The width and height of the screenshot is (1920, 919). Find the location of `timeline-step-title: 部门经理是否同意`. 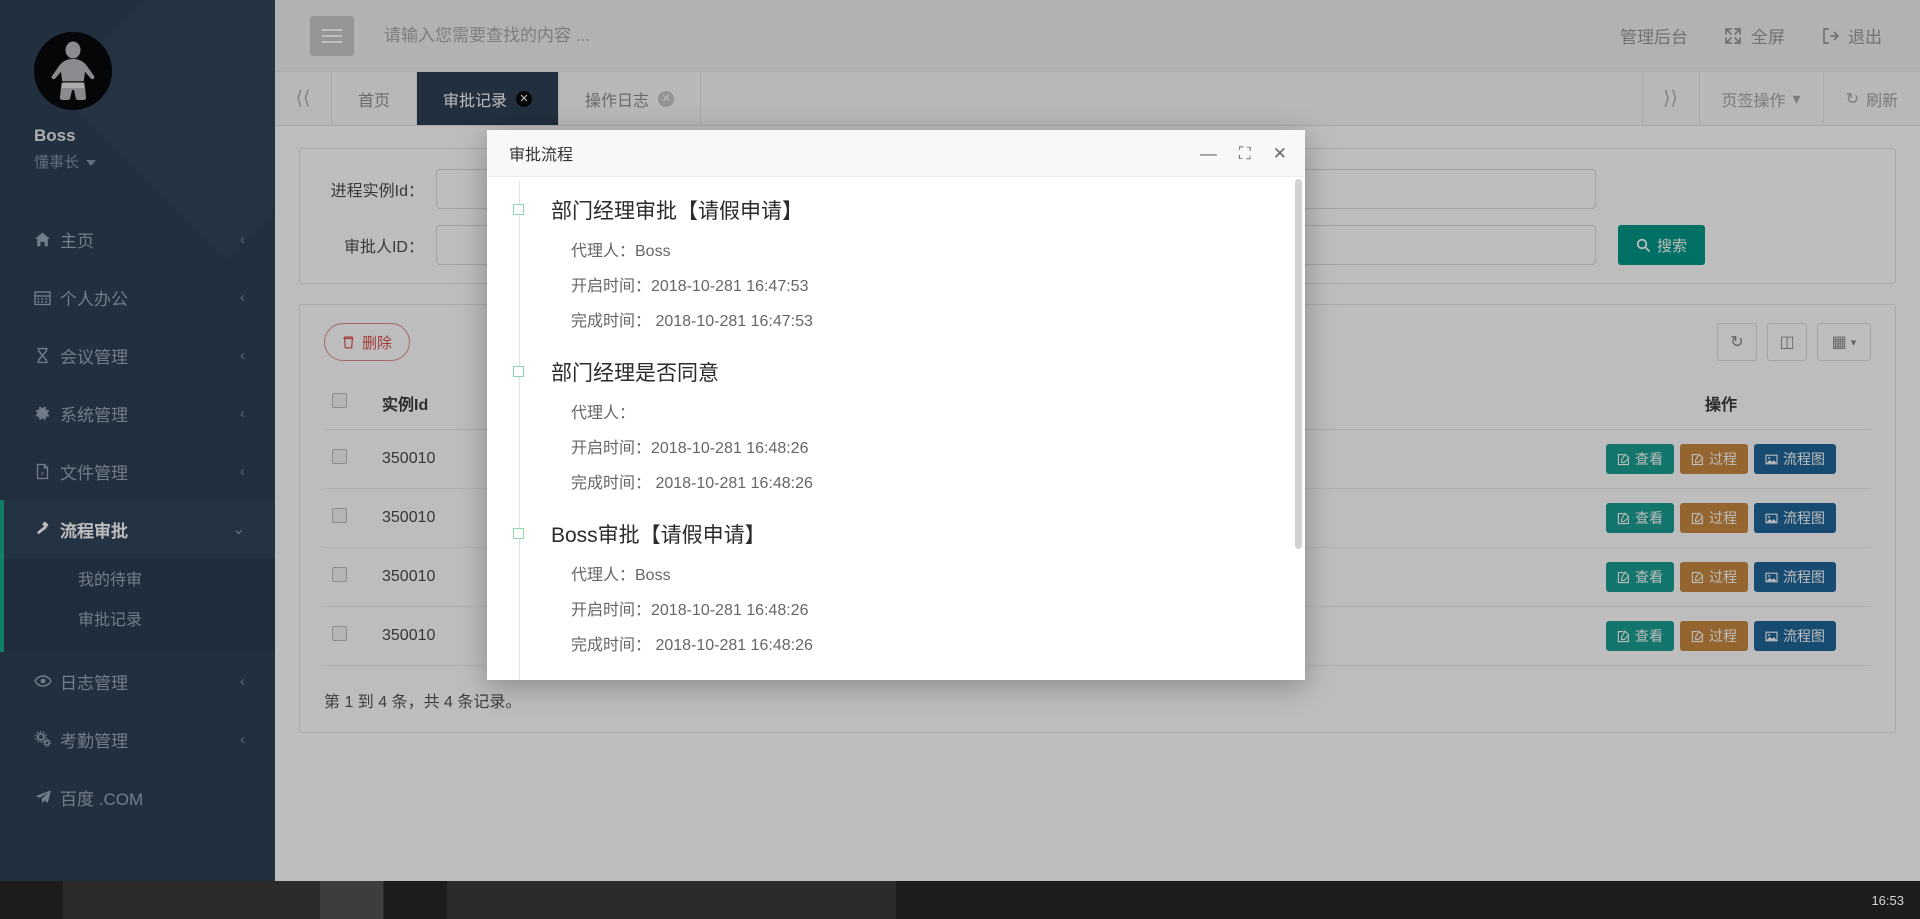

timeline-step-title: 部门经理是否同意 is located at coordinates (635, 373).